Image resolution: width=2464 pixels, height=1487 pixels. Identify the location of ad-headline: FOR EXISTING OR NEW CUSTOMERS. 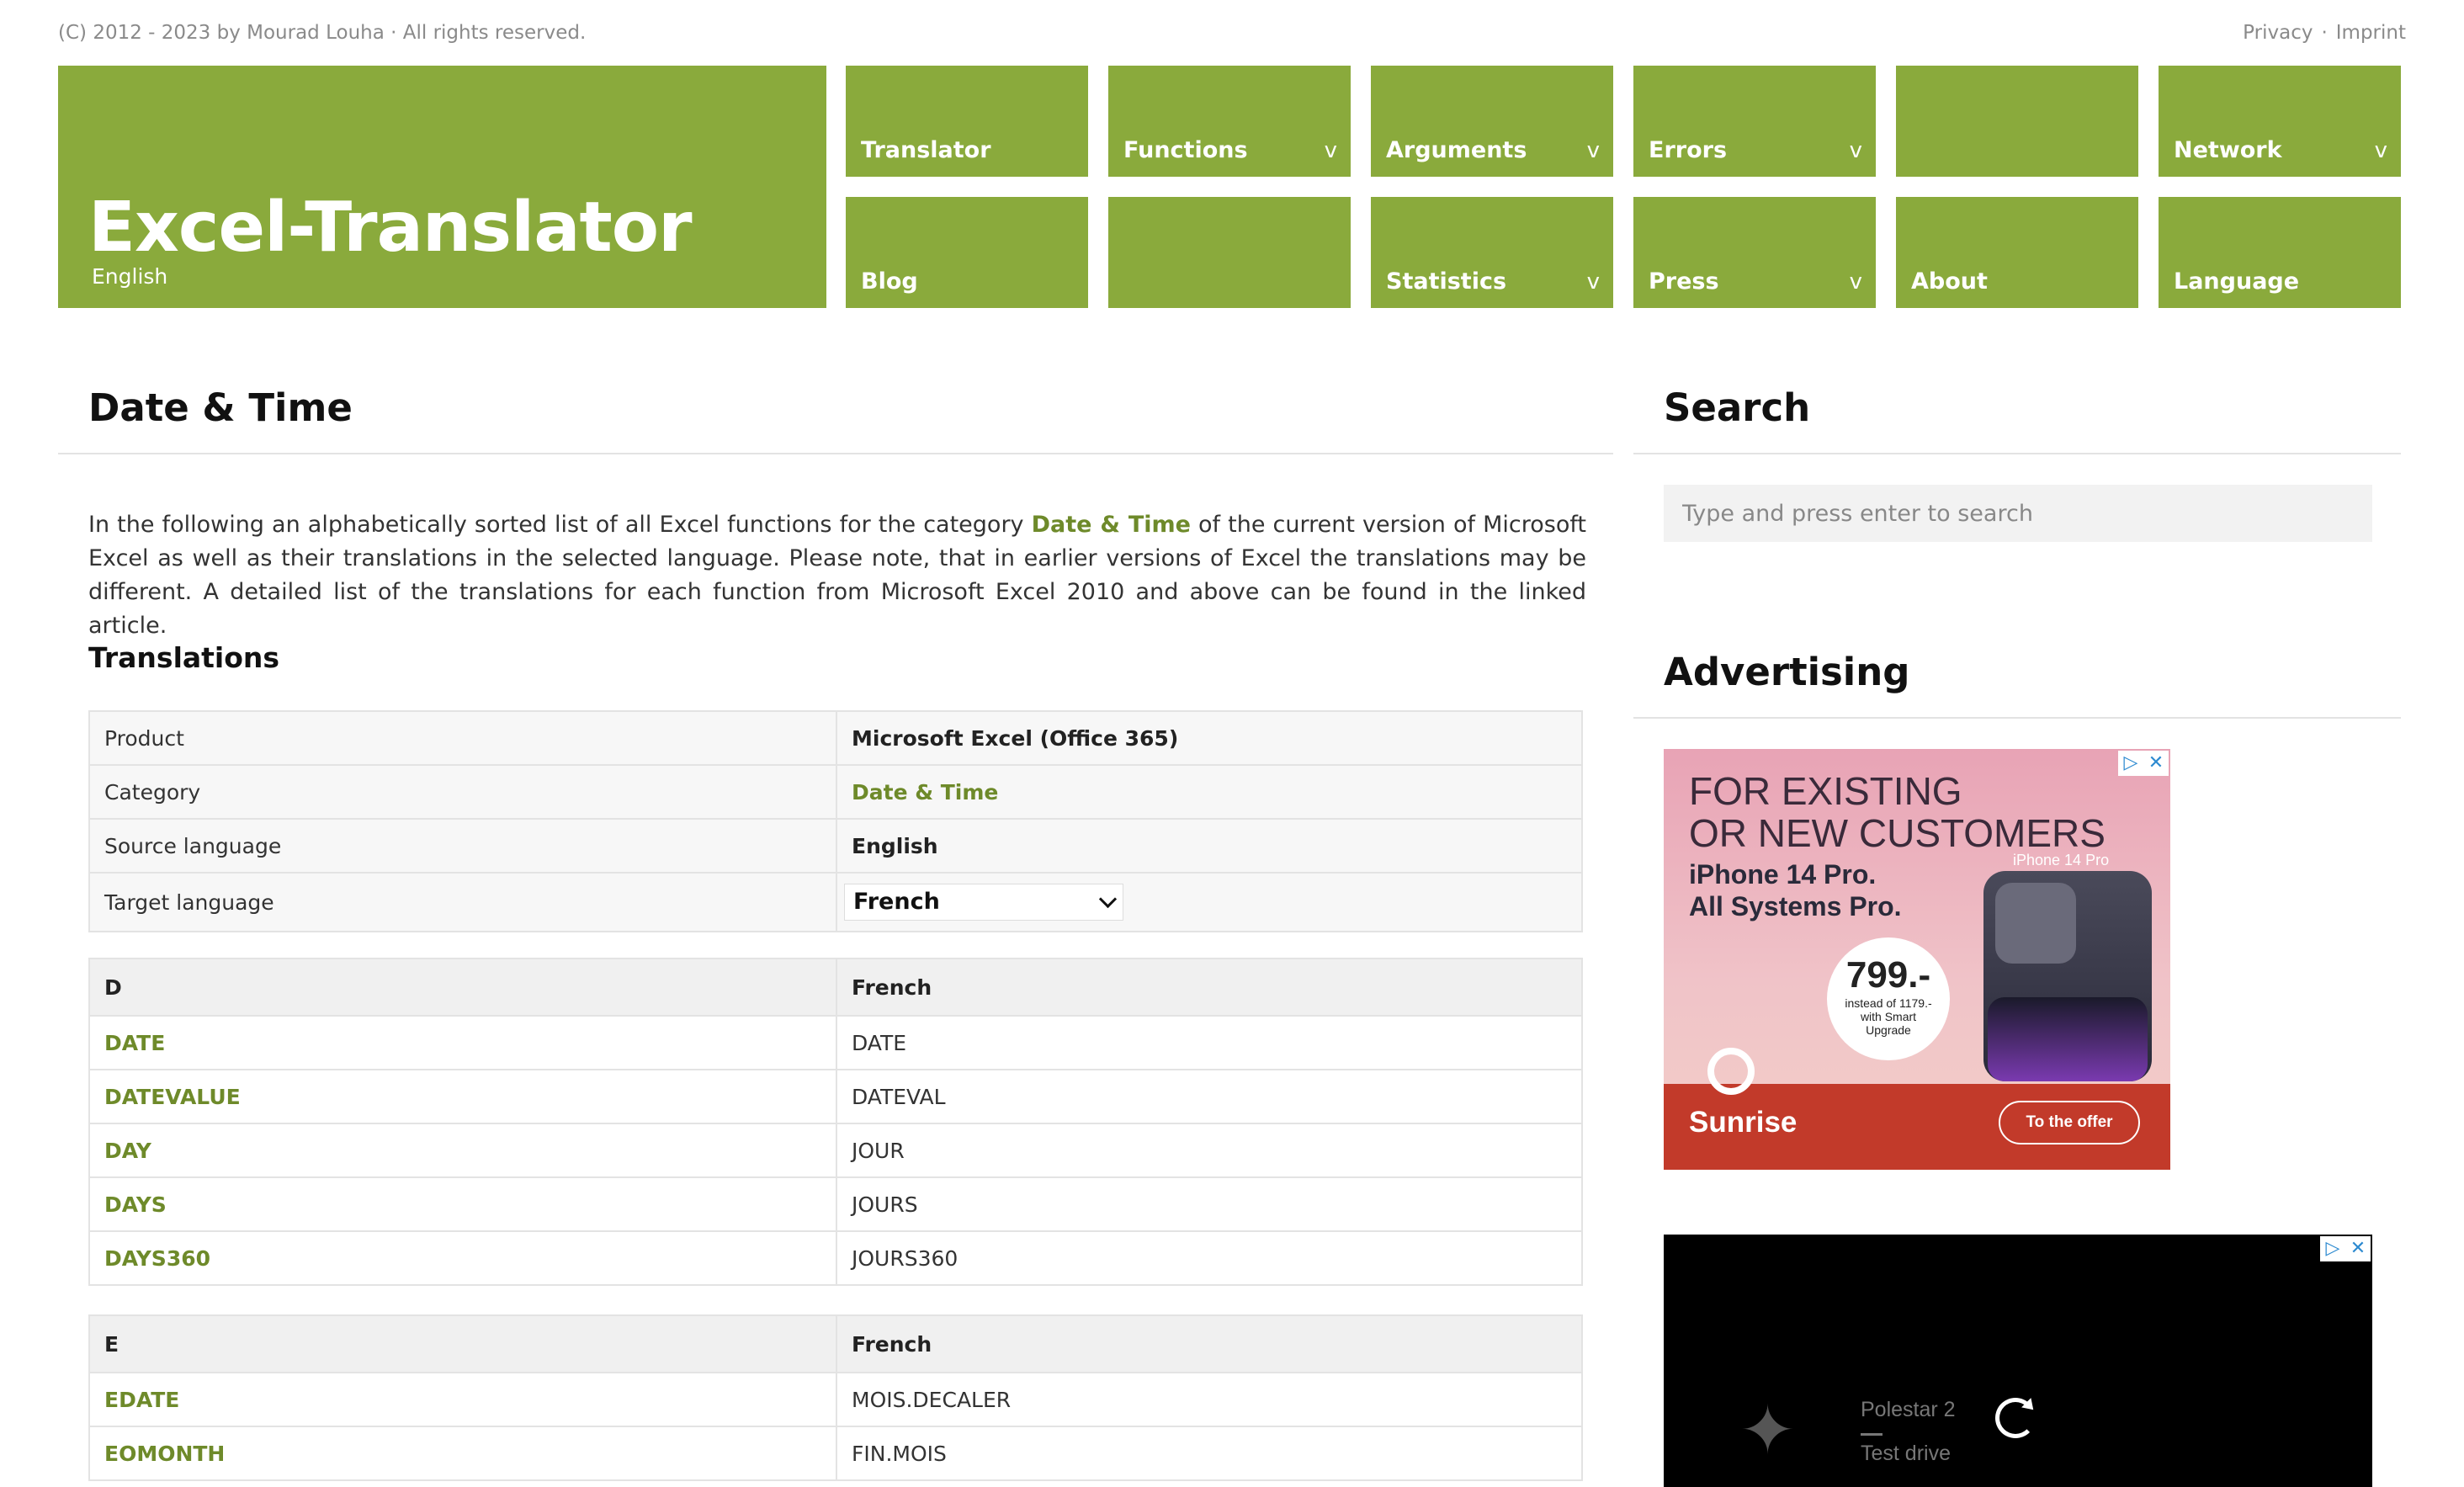
(1897, 812).